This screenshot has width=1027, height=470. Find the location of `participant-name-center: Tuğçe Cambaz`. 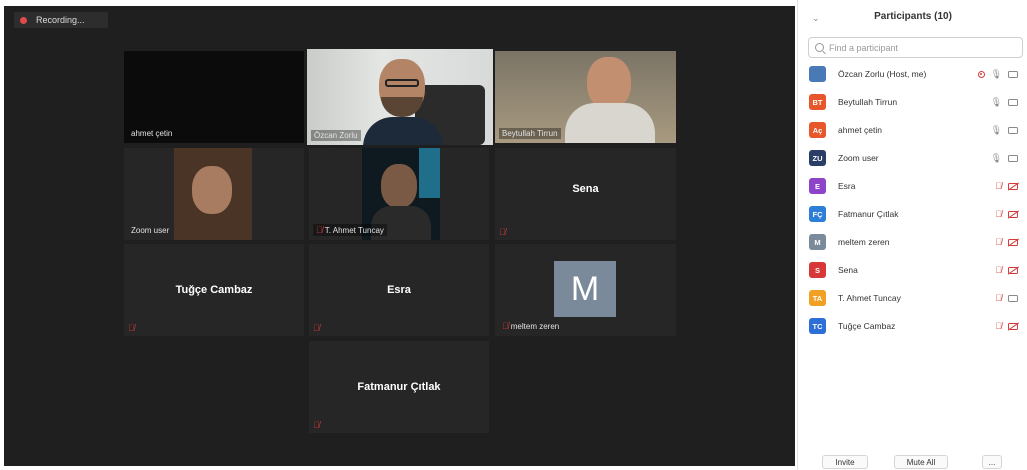

participant-name-center: Tuğçe Cambaz is located at coordinates (214, 290).